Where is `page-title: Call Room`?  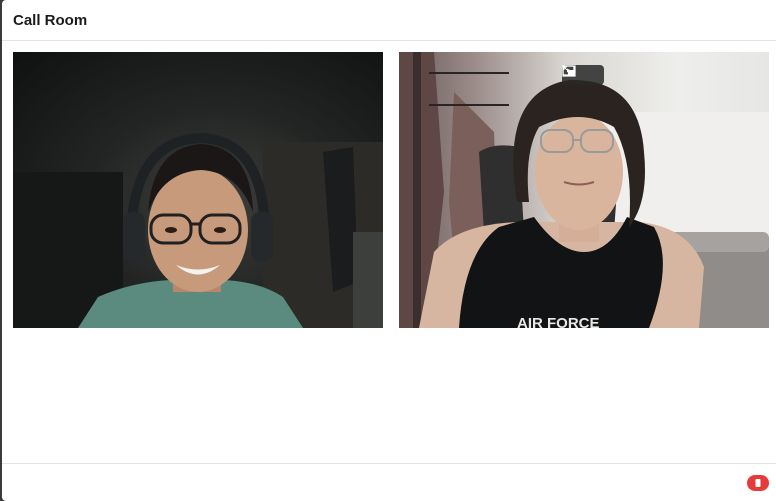
page-title: Call Room is located at coordinates (50, 20).